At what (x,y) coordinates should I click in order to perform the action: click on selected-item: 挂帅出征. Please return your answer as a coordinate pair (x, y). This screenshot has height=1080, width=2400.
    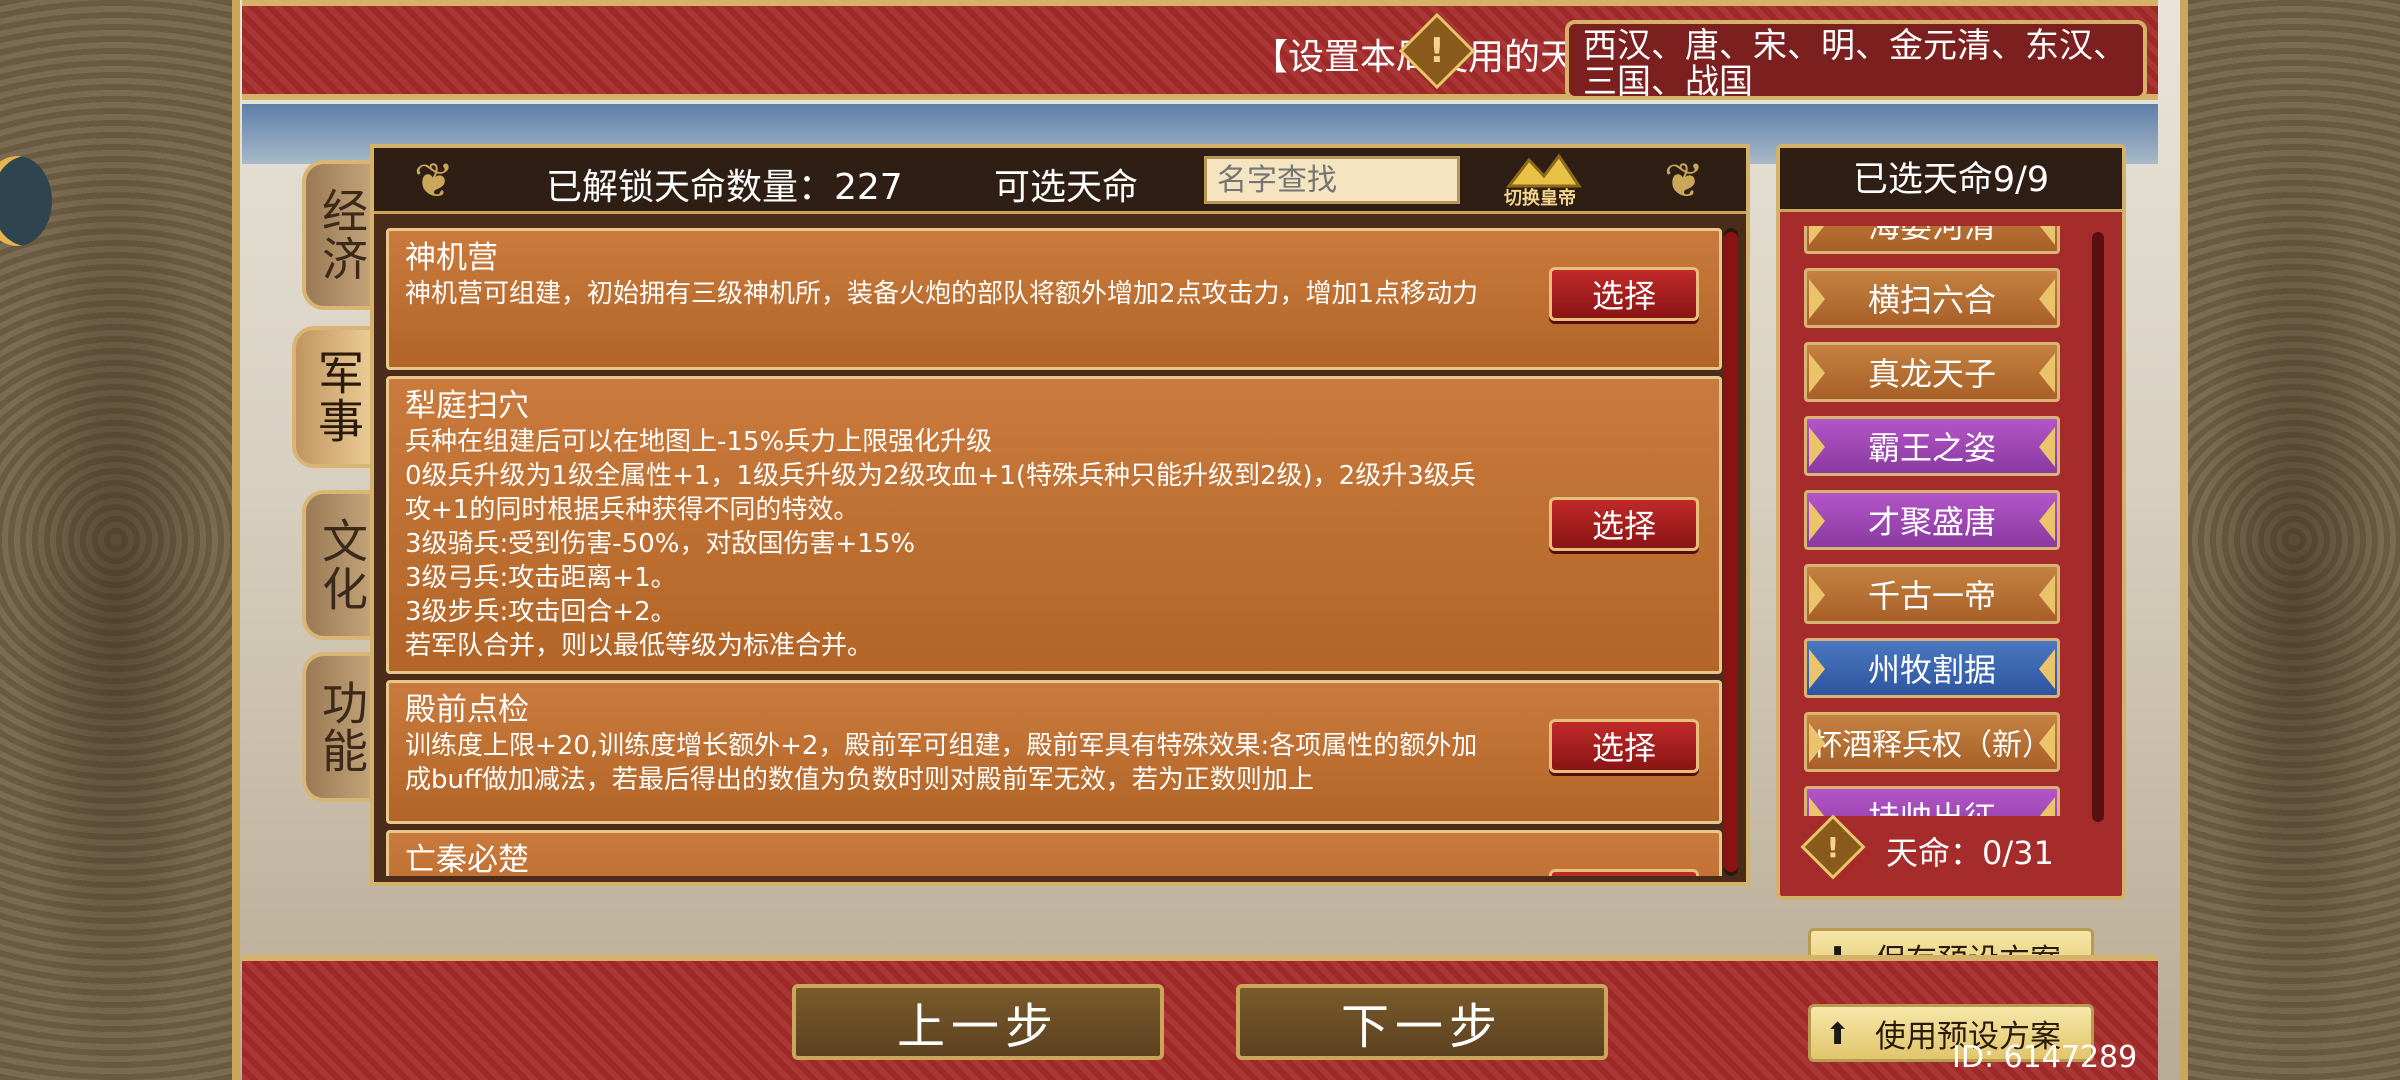
    Looking at the image, I should click on (1932, 801).